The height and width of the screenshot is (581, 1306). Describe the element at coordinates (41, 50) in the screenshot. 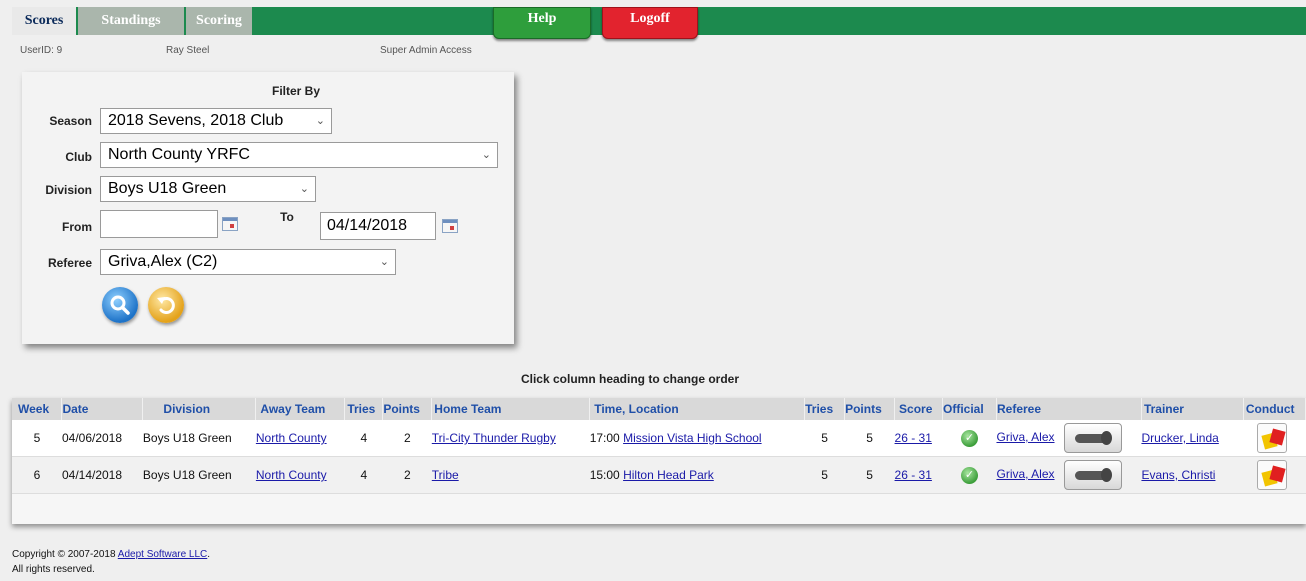

I see `user-id: UserID: 9` at that location.